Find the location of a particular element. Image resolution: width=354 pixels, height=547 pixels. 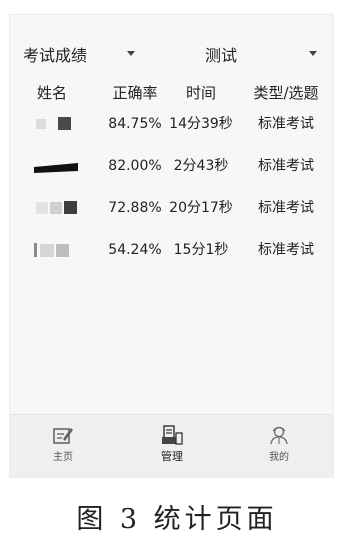

tab-home-label: 主页 is located at coordinates (63, 457).